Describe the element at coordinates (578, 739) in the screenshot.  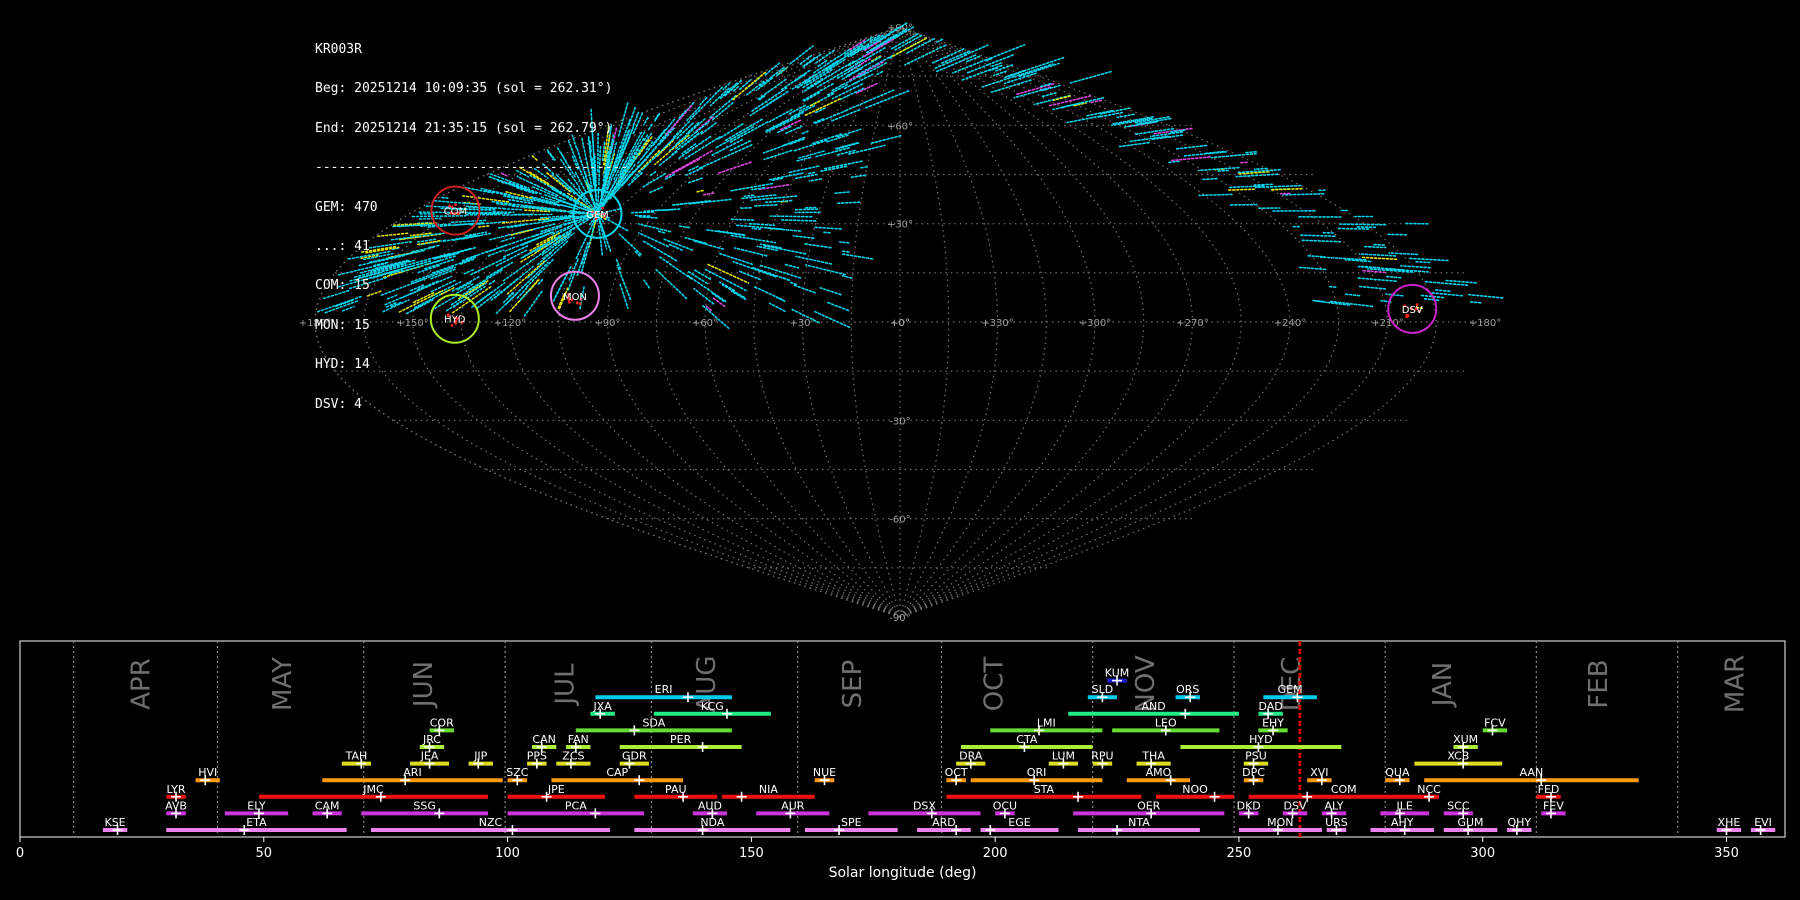
I see `shower-label: FAN` at that location.